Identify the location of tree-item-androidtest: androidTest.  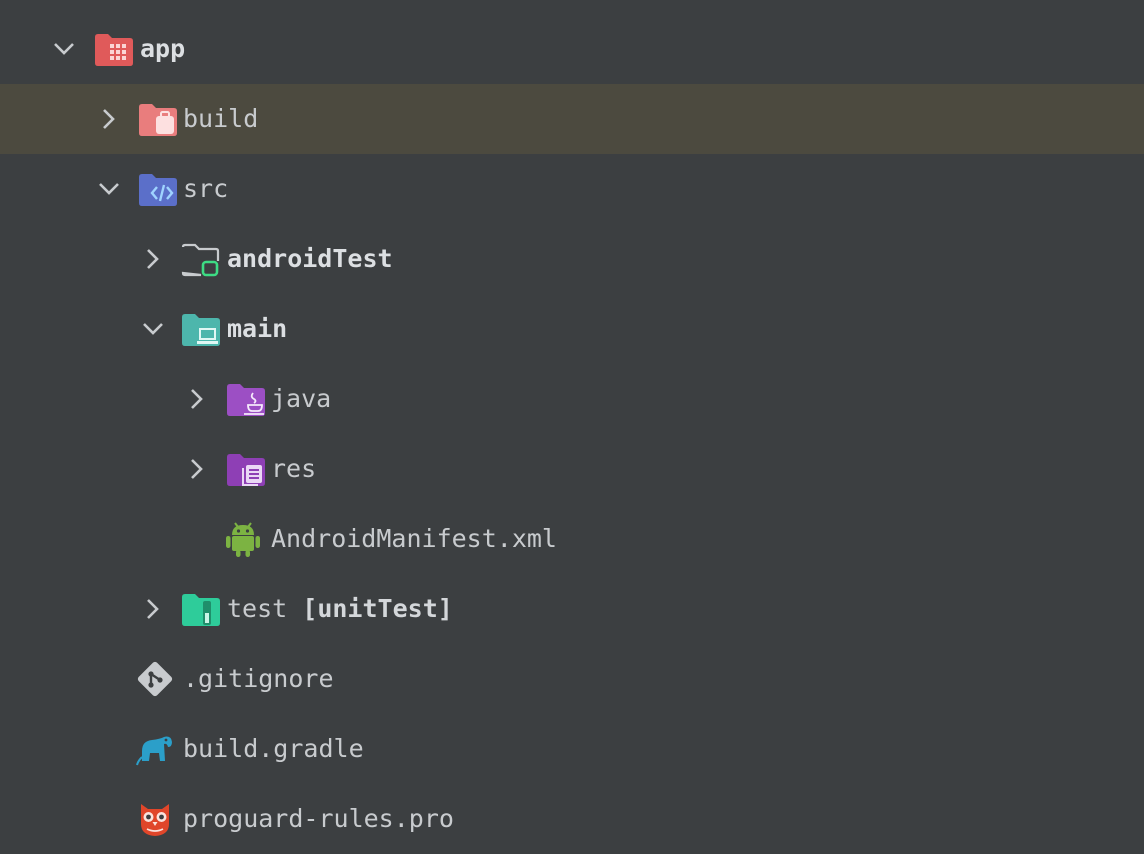
(572, 259).